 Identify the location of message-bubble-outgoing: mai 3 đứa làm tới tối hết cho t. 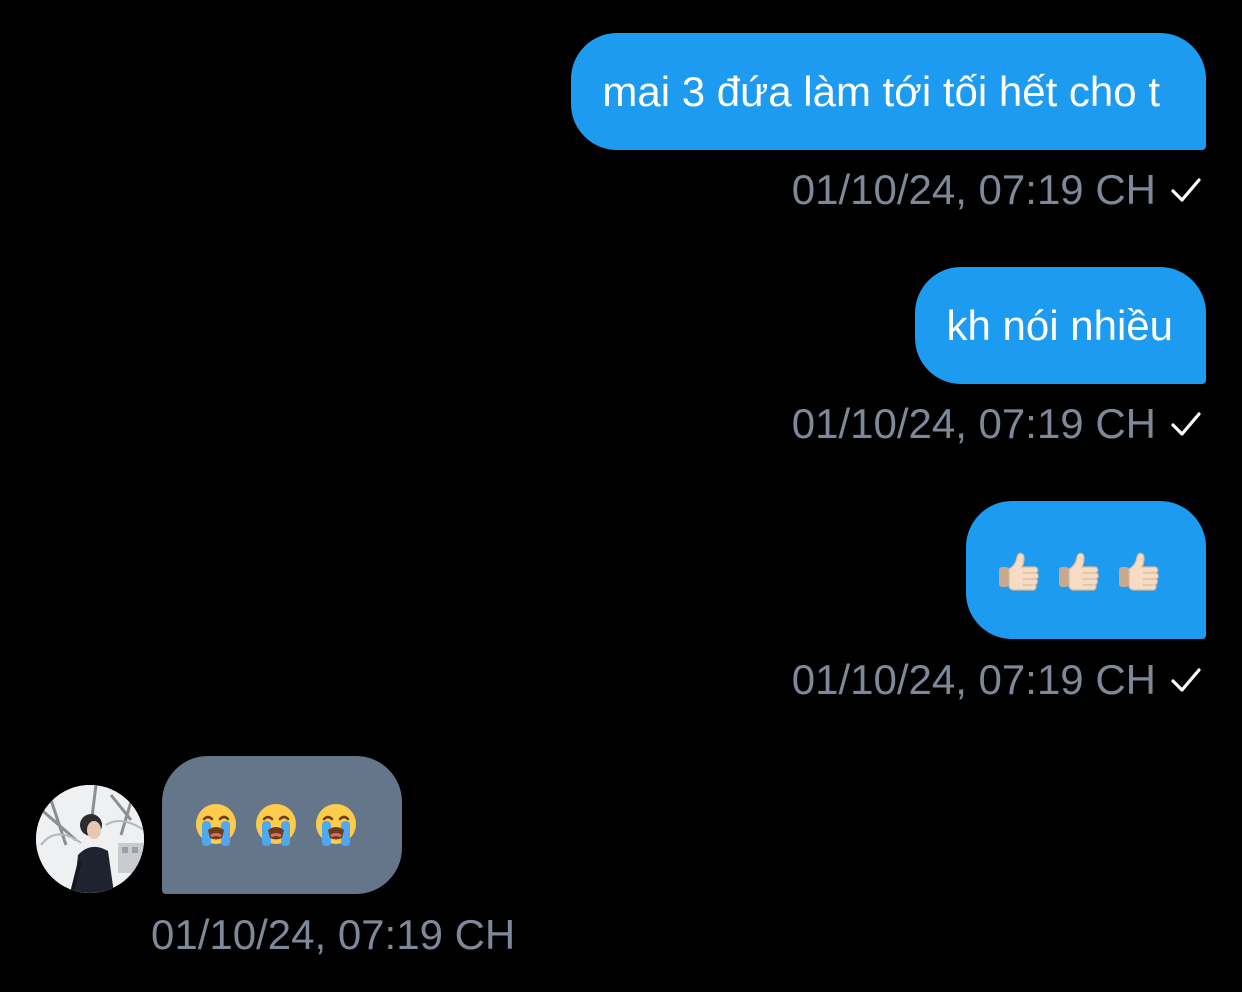
(888, 91).